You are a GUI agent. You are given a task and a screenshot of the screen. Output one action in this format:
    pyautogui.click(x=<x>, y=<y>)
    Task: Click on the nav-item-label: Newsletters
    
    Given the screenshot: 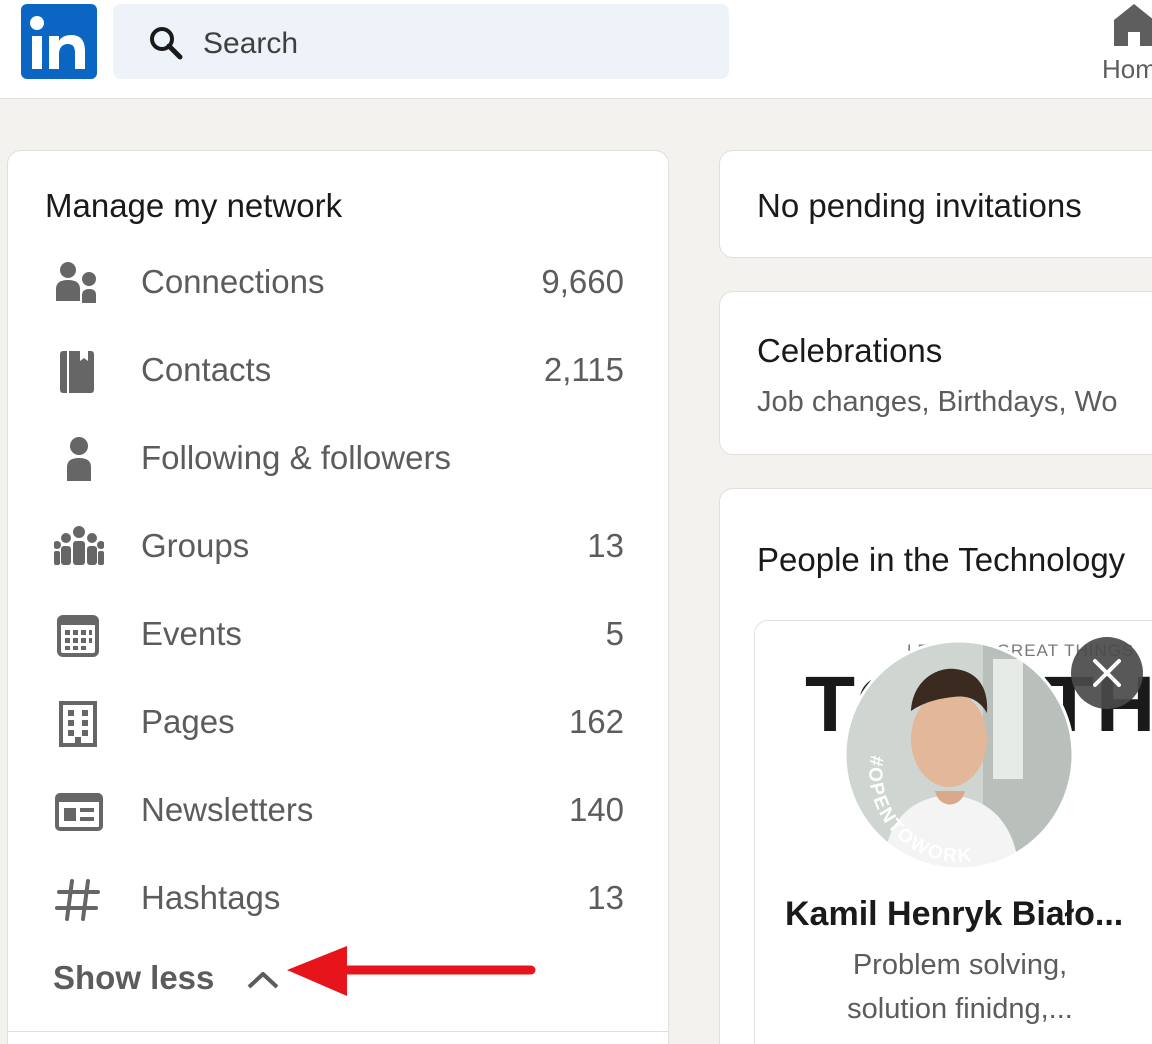 What is the action you would take?
    pyautogui.click(x=227, y=810)
    